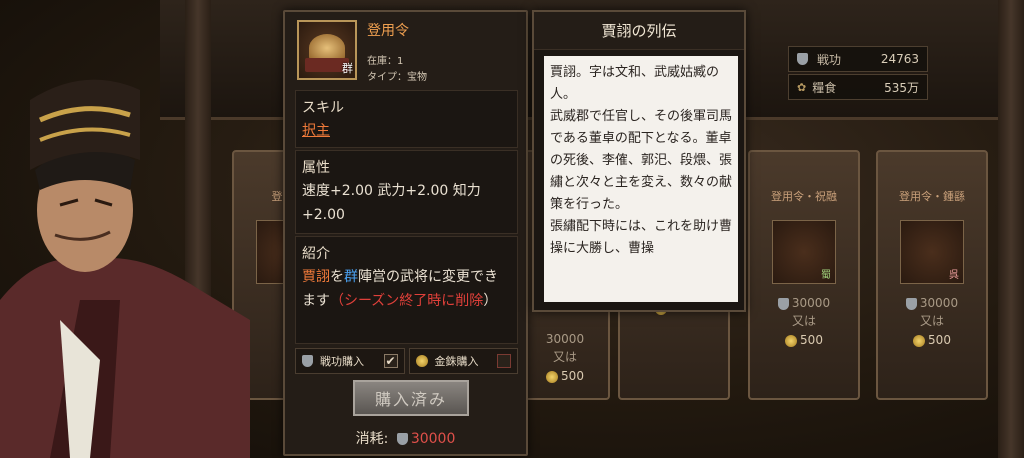  I want to click on item-name: 登用令, so click(388, 31).